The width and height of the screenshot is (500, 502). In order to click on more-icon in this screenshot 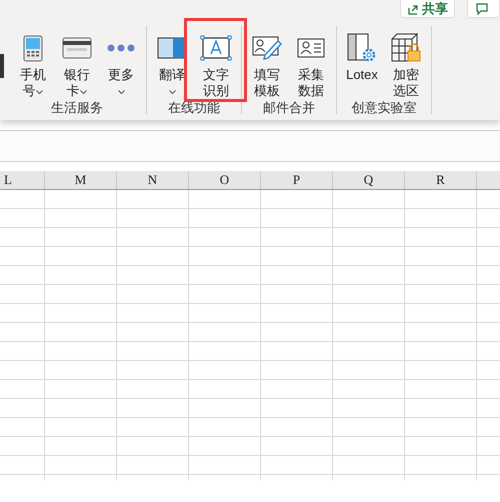, I will do `click(121, 48)`.